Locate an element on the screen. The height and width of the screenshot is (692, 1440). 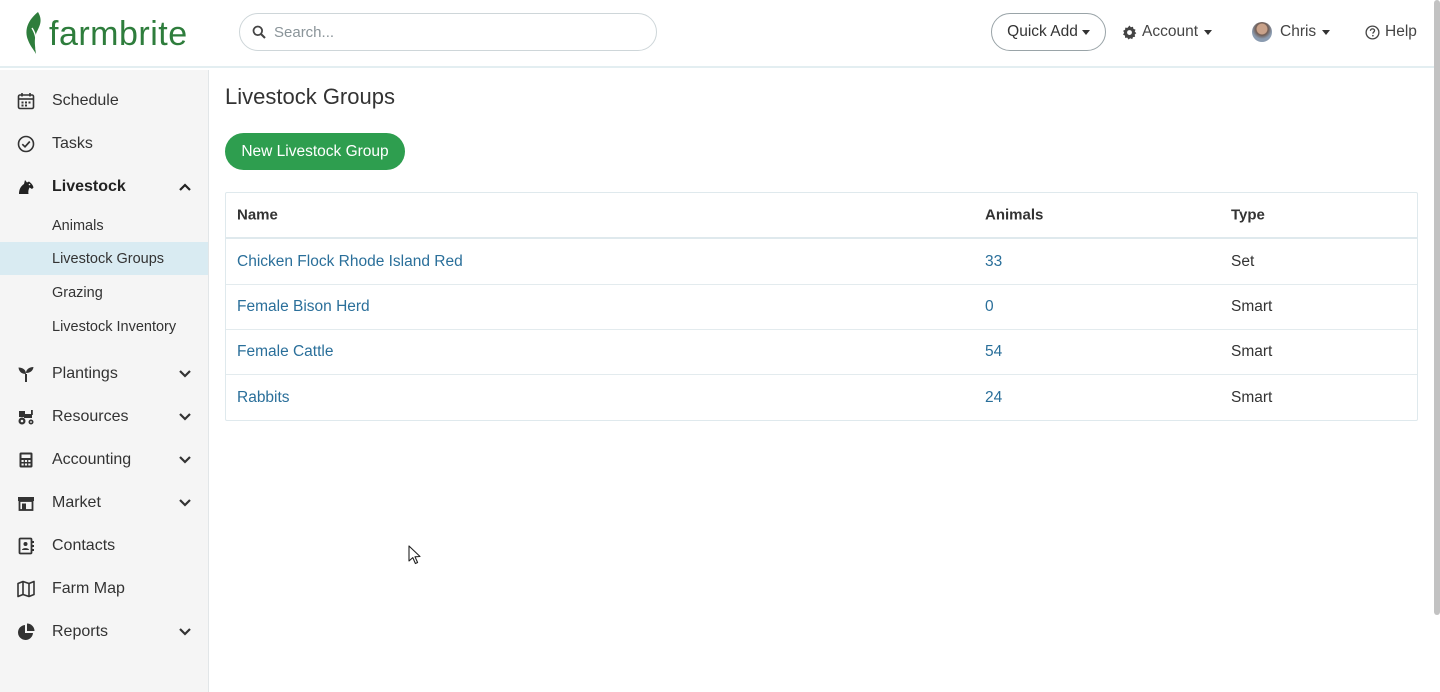
group-type: Set is located at coordinates (1243, 261).